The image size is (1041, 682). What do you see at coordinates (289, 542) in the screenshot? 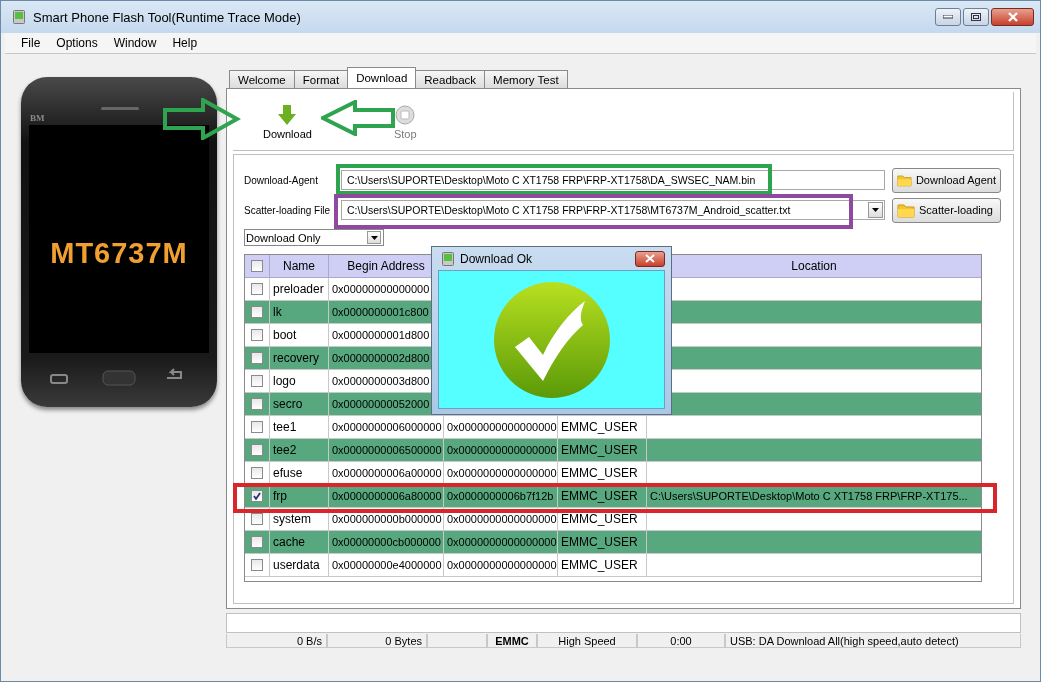
I see `table-cell: cache` at bounding box center [289, 542].